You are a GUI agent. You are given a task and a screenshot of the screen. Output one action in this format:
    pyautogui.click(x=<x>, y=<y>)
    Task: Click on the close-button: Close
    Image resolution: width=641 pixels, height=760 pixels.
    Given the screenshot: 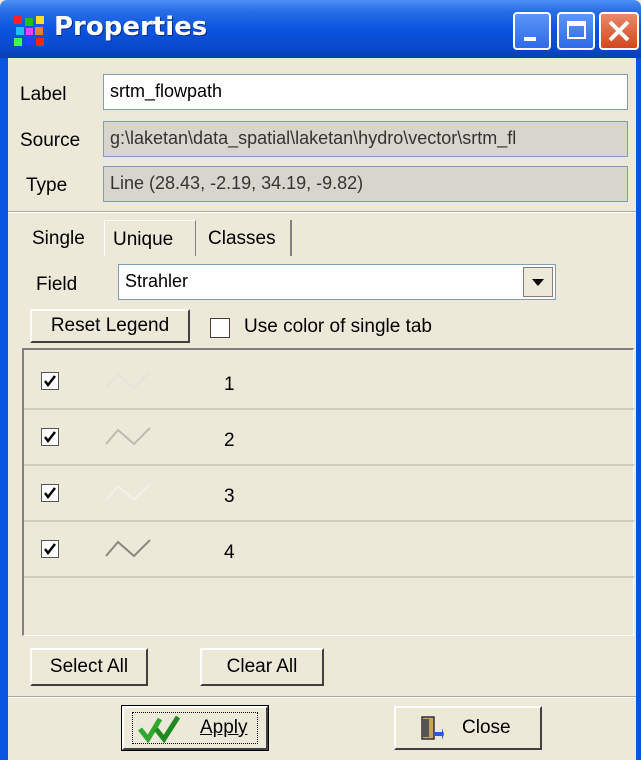 What is the action you would take?
    pyautogui.click(x=468, y=728)
    